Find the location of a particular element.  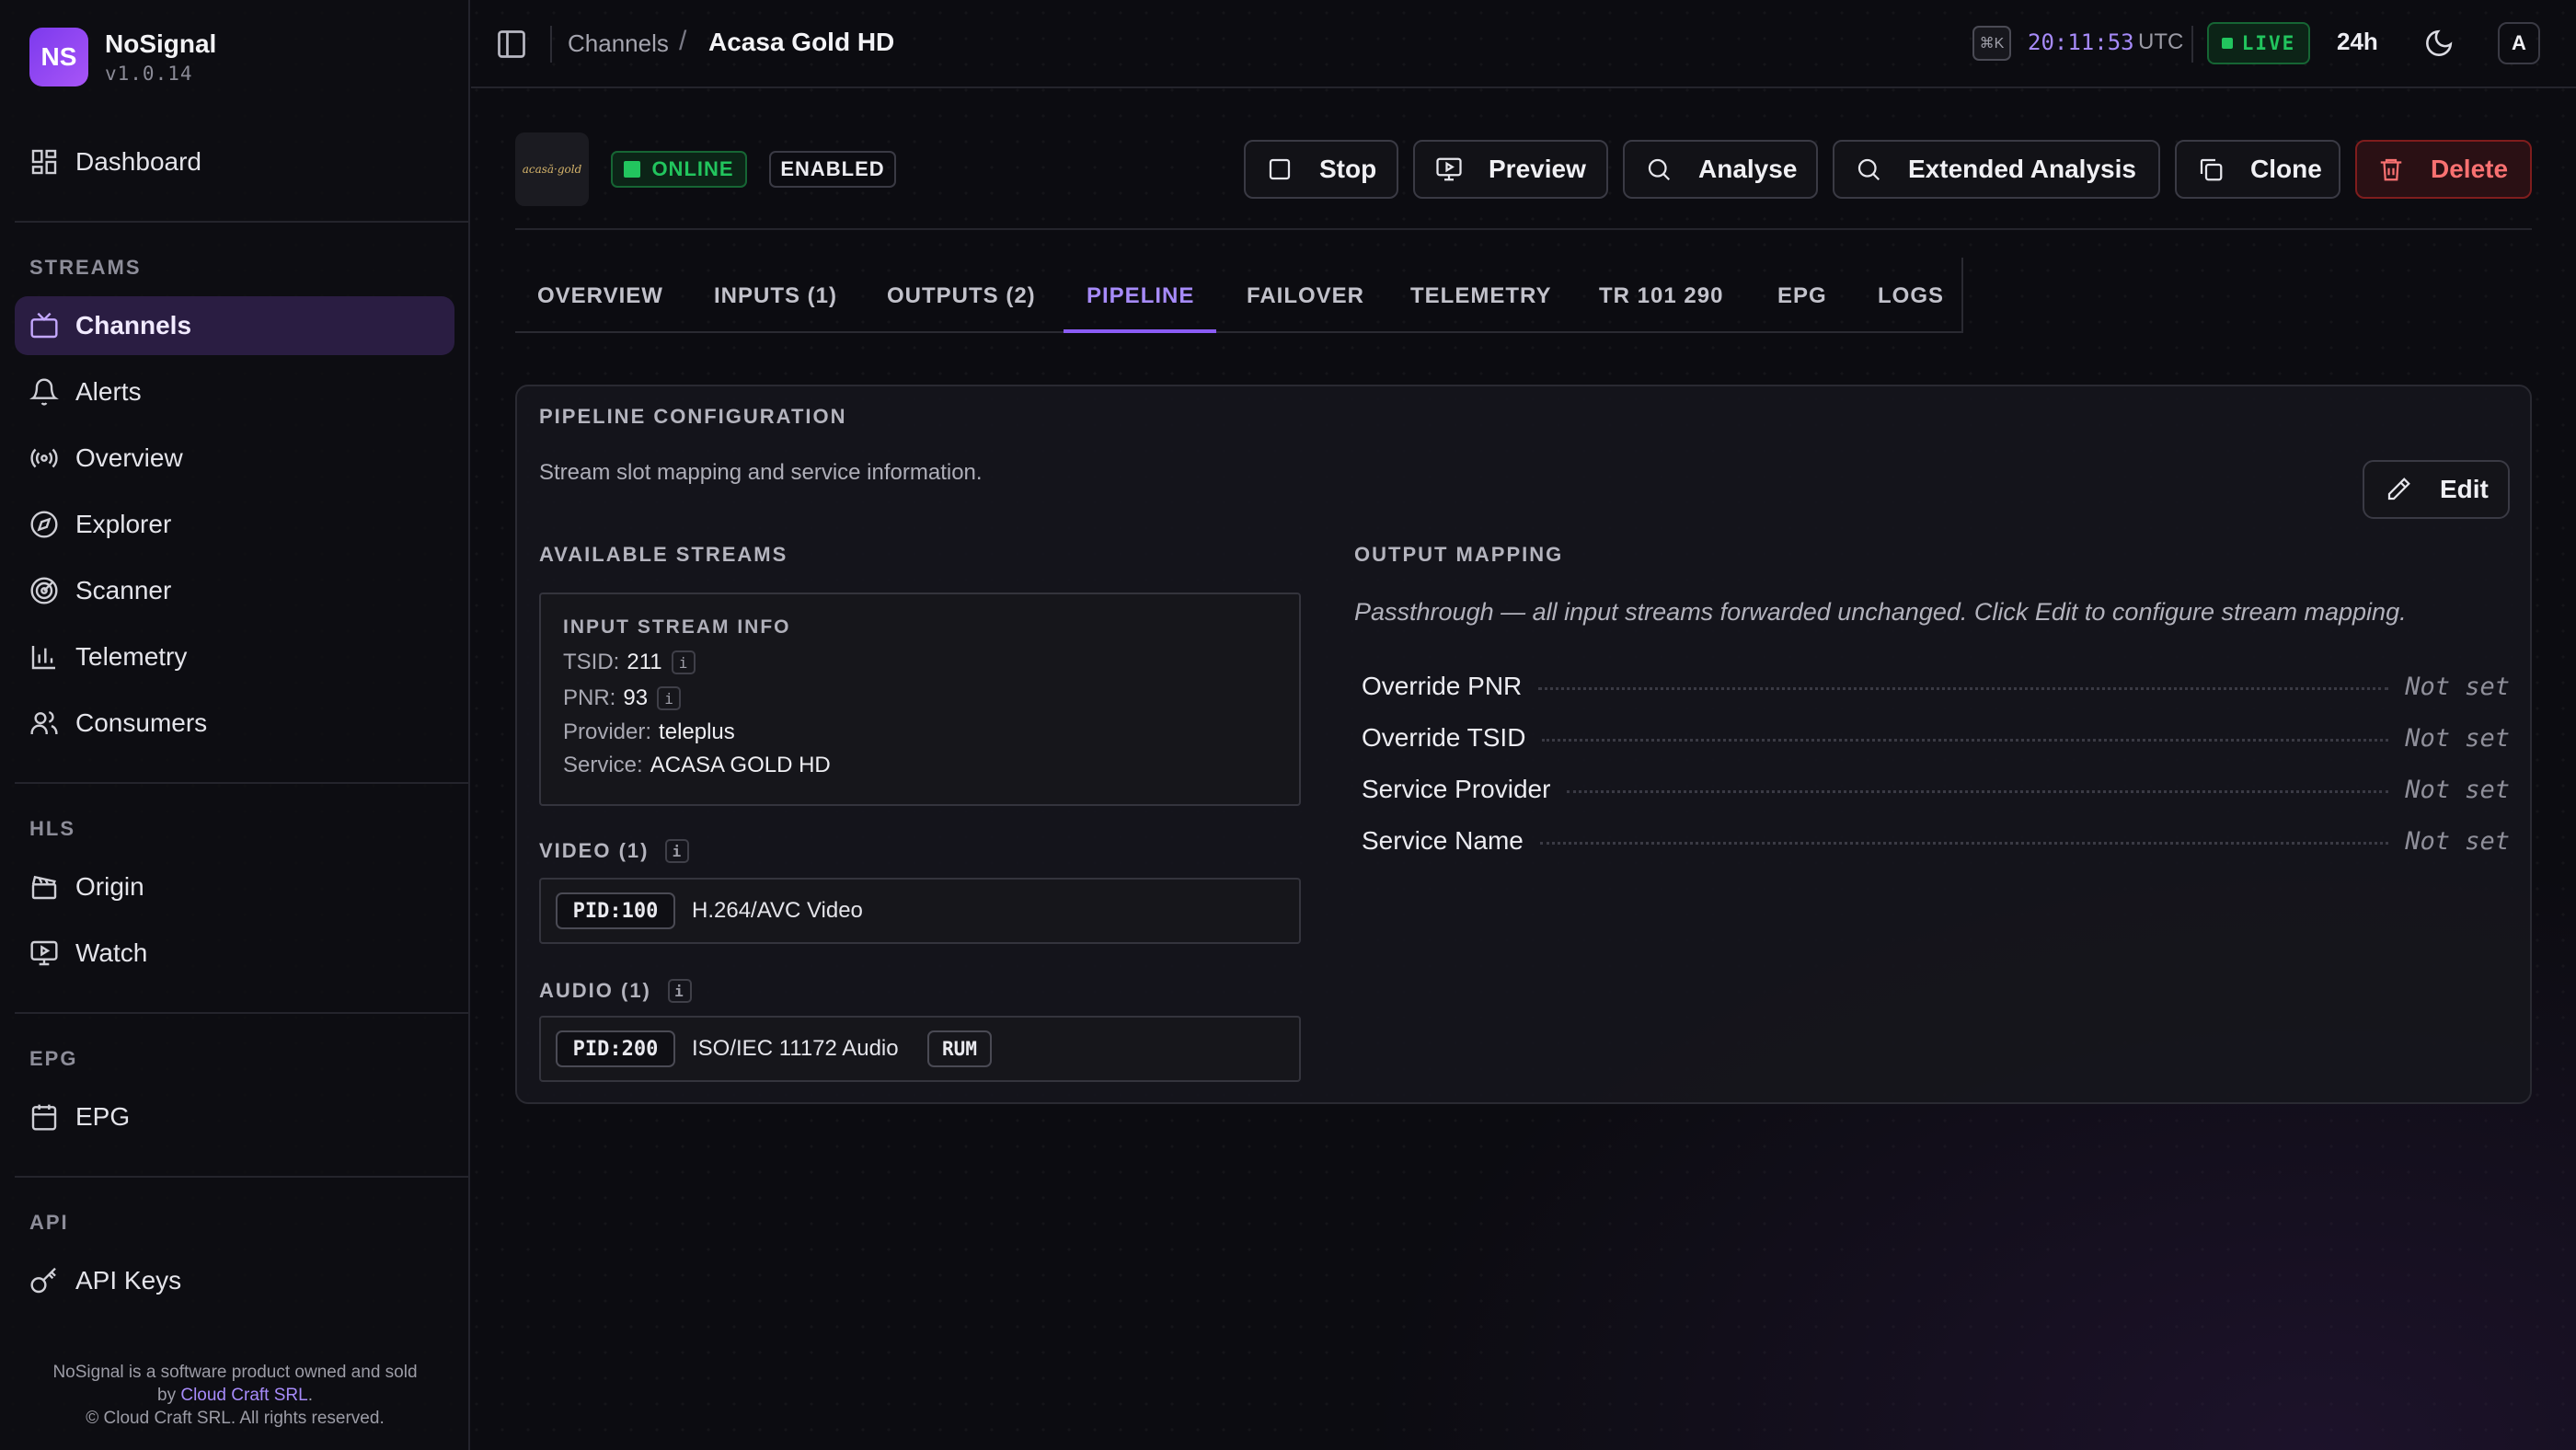

status-dot is located at coordinates (632, 169).